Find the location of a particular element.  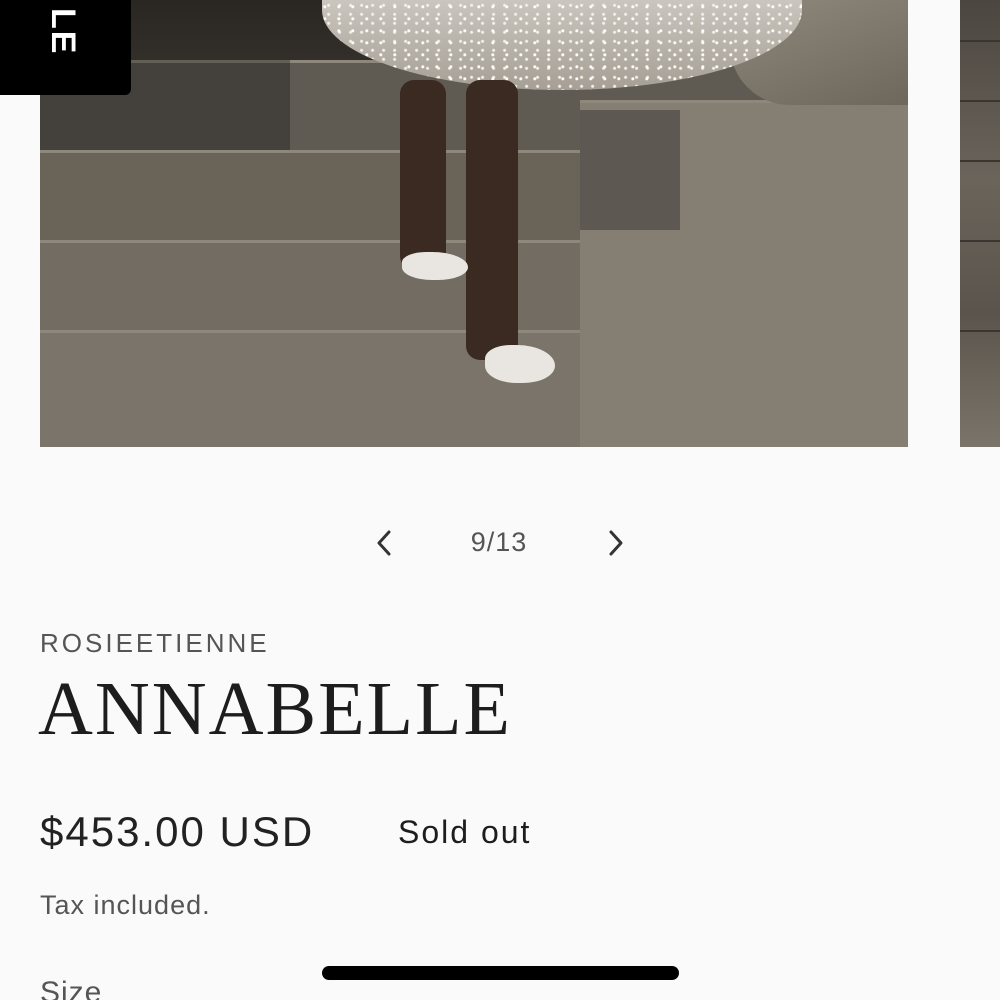

next-slide-button is located at coordinates (616, 543).